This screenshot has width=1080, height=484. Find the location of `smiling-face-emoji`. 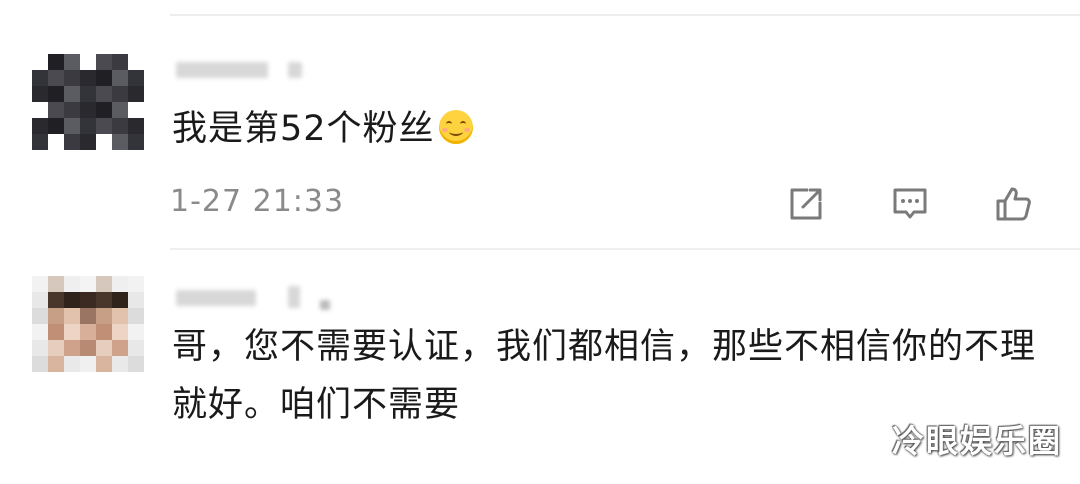

smiling-face-emoji is located at coordinates (455, 127).